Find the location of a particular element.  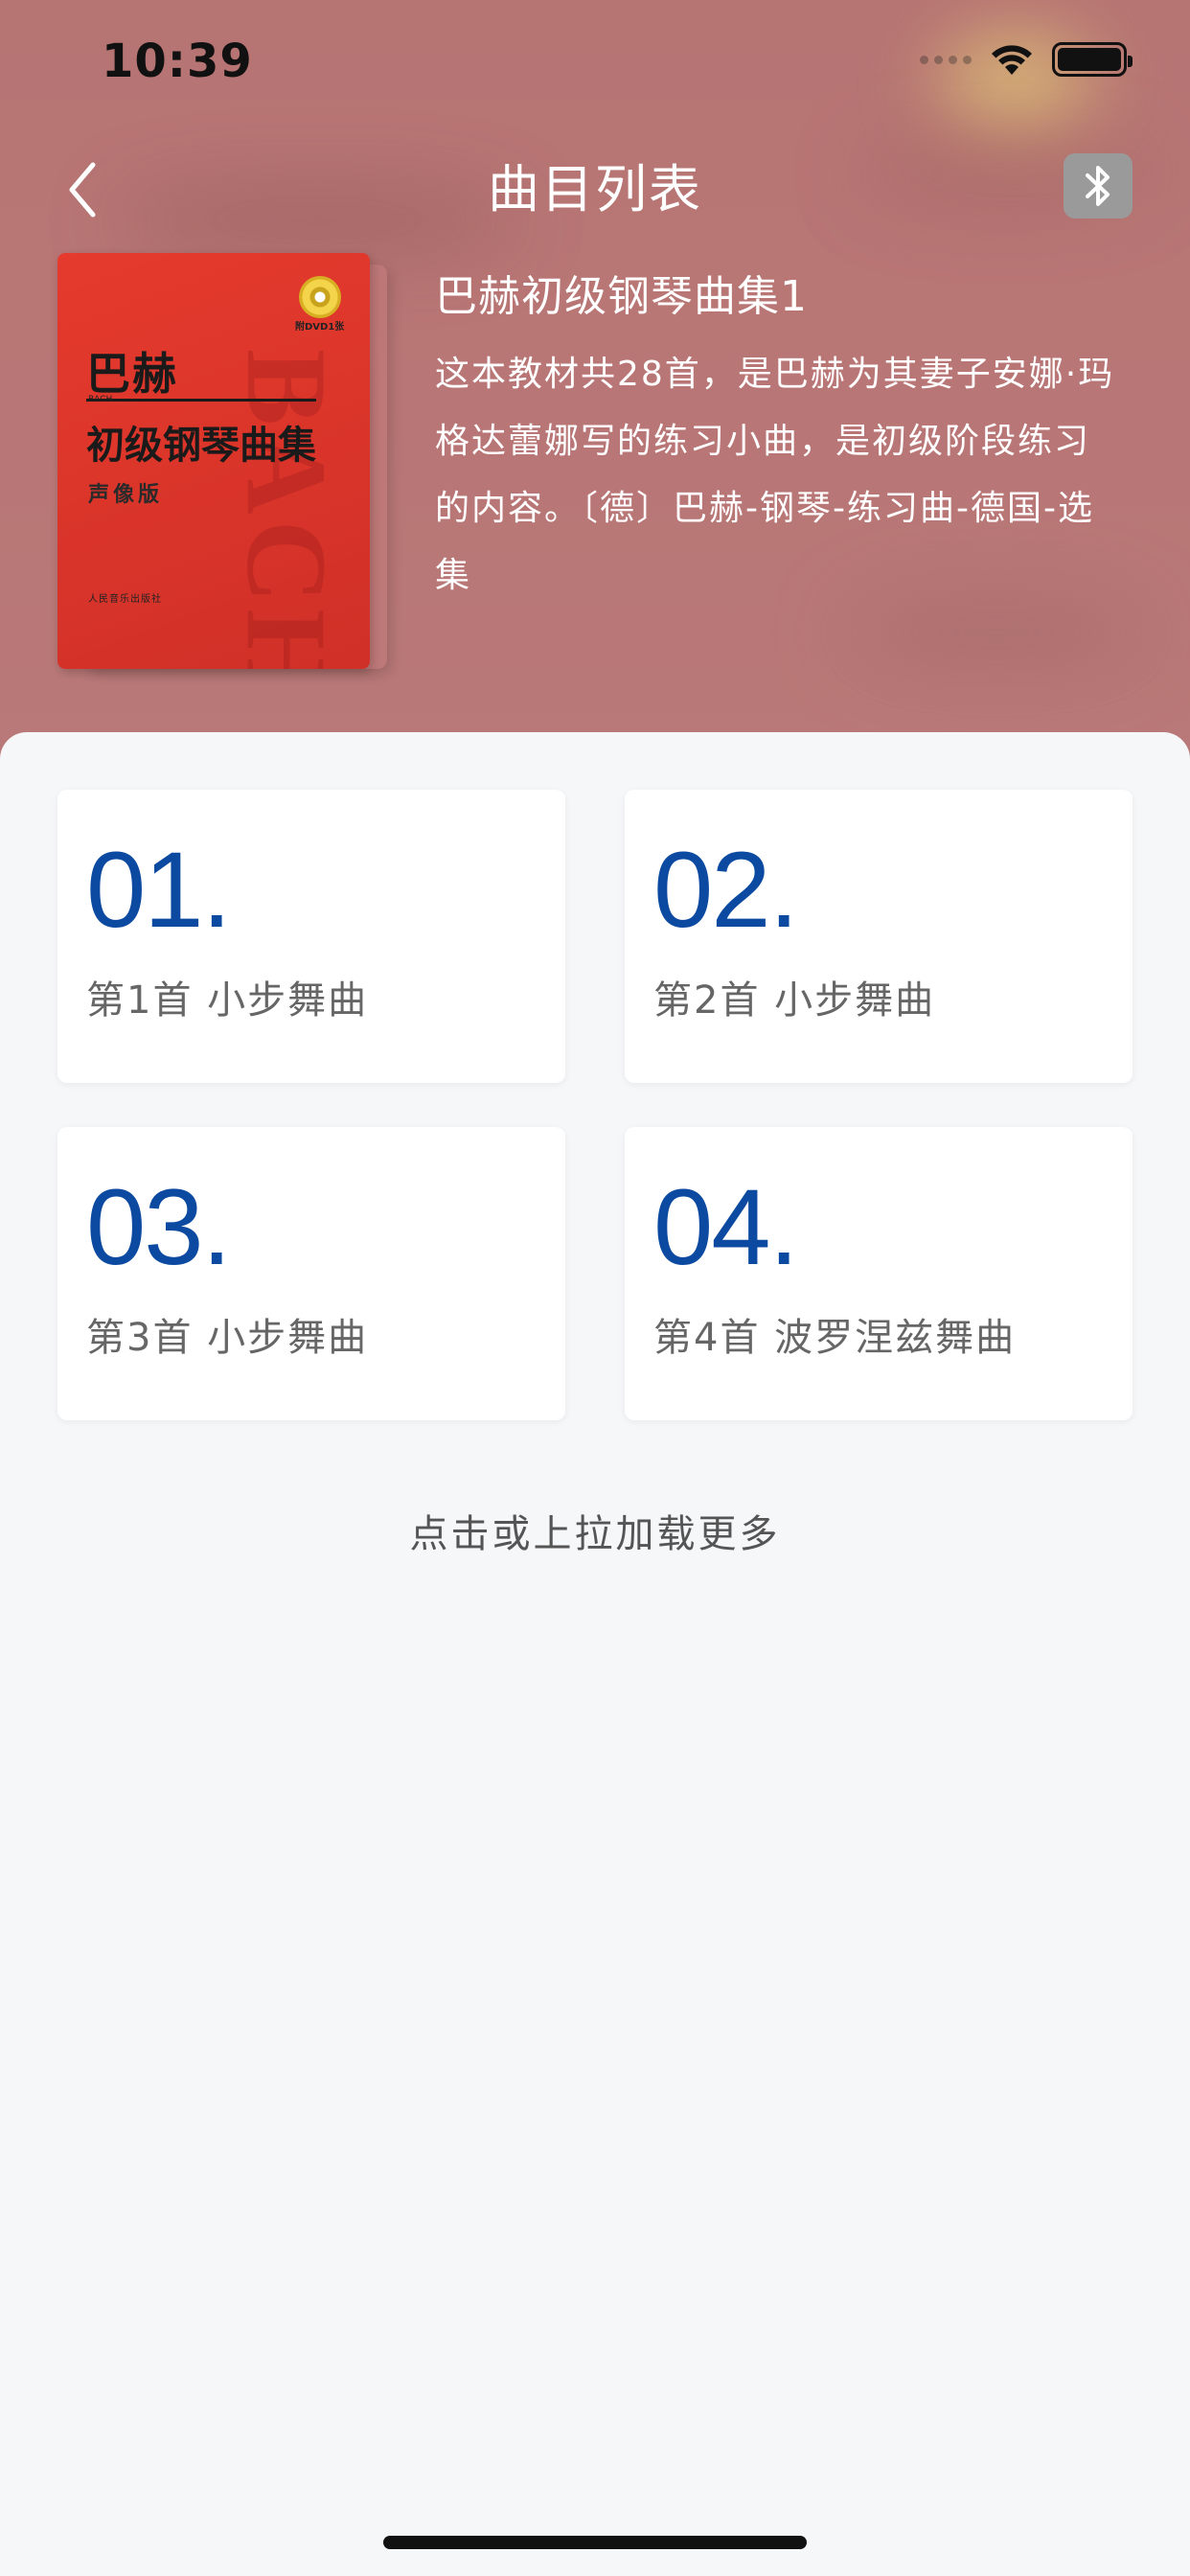

back-button is located at coordinates (83, 189).